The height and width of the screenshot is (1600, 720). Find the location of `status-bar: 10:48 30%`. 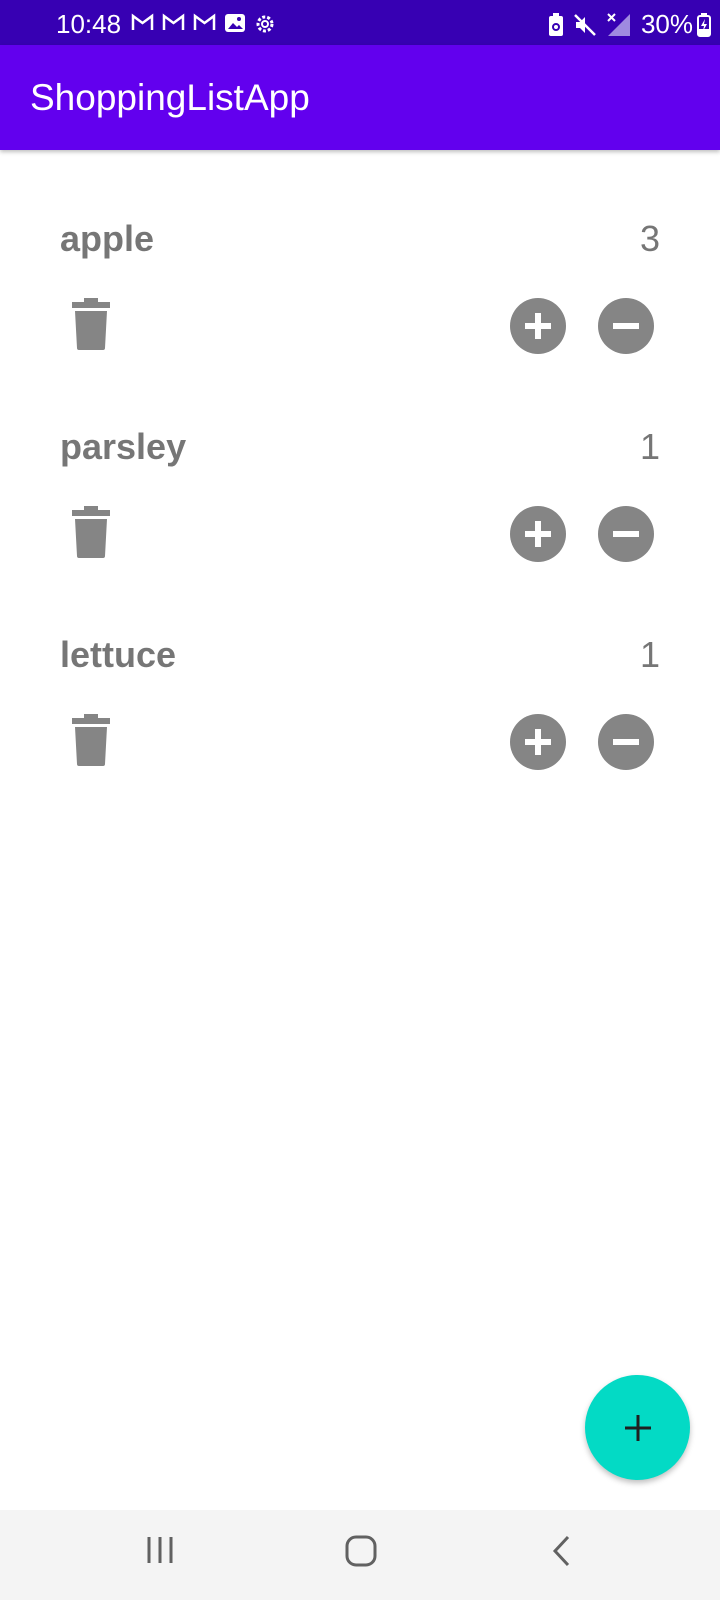

status-bar: 10:48 30% is located at coordinates (360, 22).